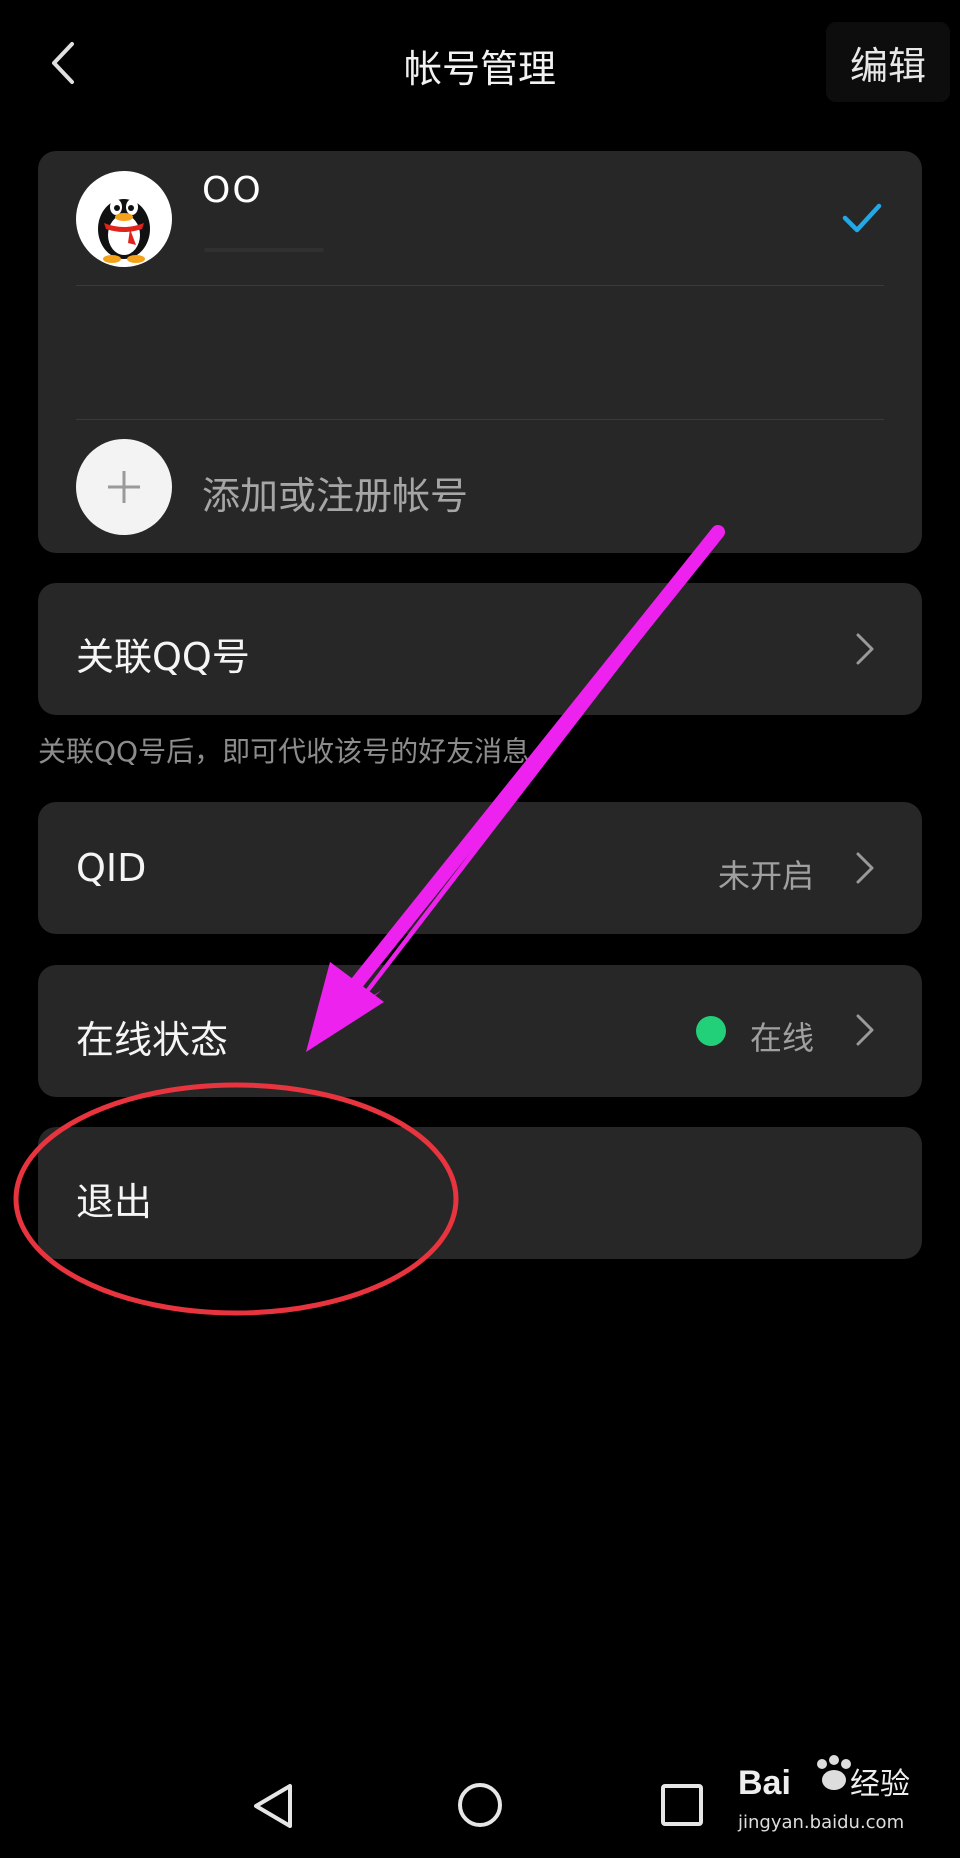 This screenshot has height=1858, width=960. I want to click on edit-button: 编辑, so click(888, 62).